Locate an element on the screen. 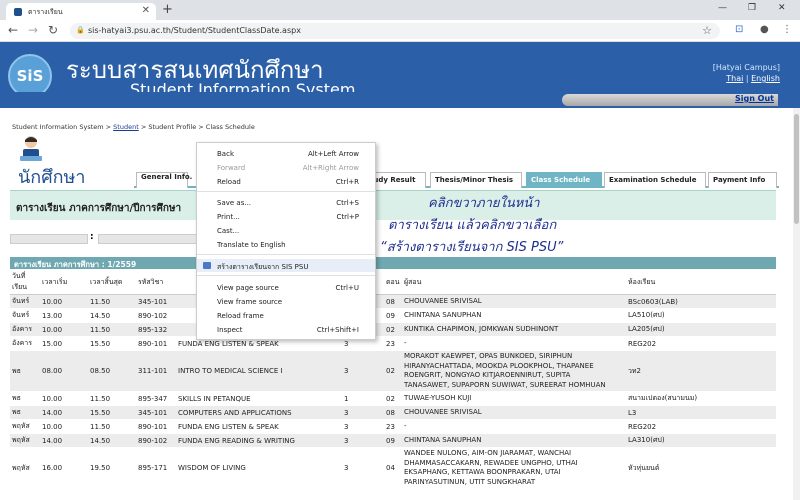 The width and height of the screenshot is (800, 500). cell-sec: 08 is located at coordinates (393, 412).